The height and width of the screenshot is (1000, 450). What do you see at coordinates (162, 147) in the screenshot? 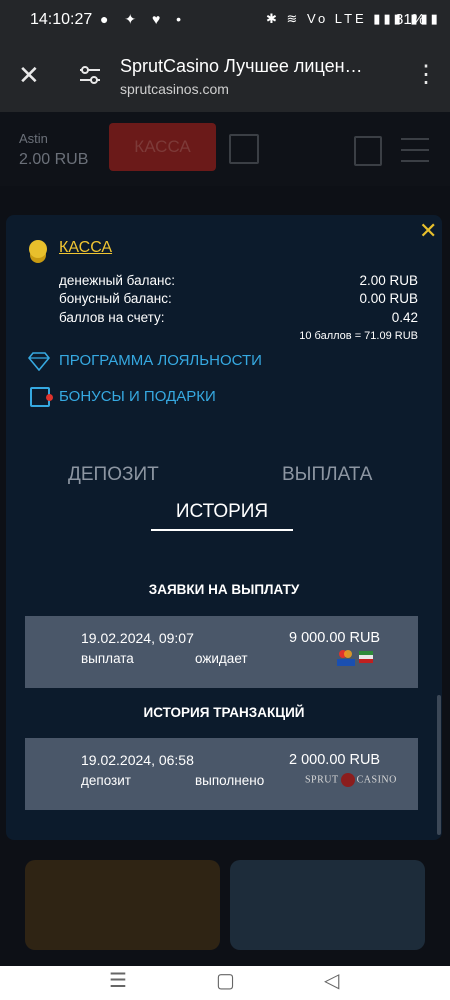
I see `kassa-button: КАССА` at bounding box center [162, 147].